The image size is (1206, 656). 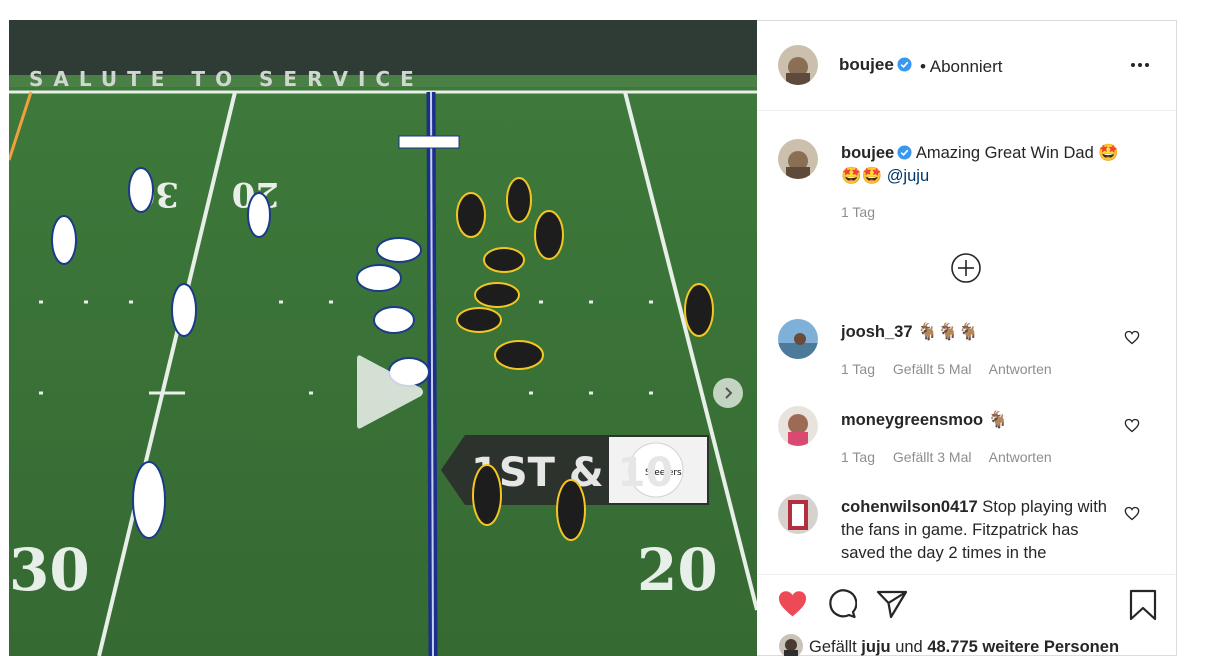 I want to click on follow-status-text: Abonniert, so click(x=966, y=66).